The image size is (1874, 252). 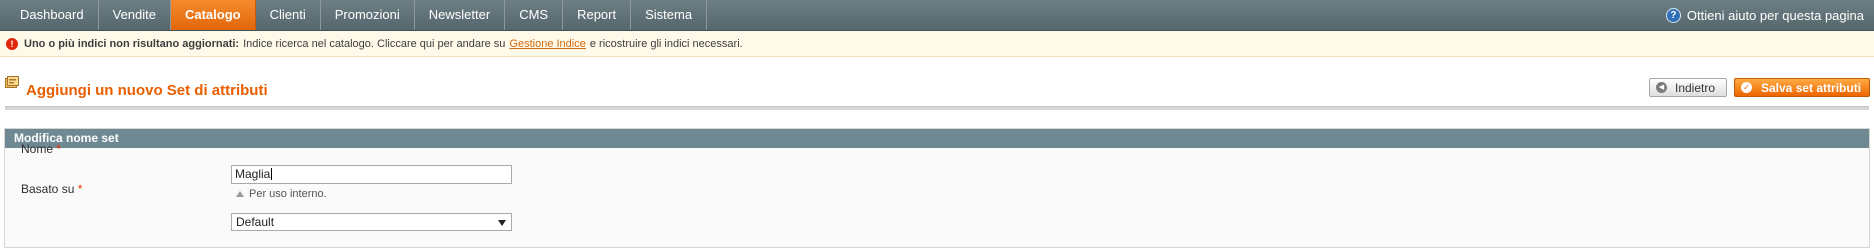 I want to click on text-cursor, so click(x=272, y=174).